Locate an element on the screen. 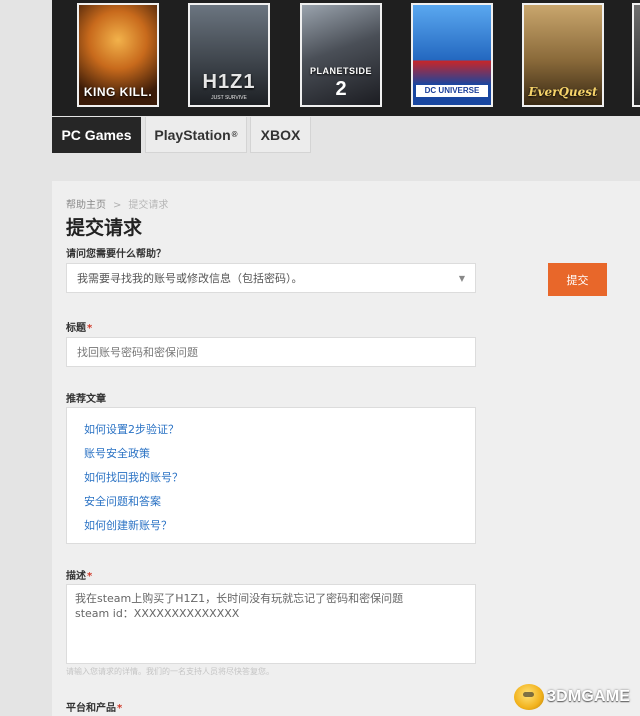  dropdown-arrow-icon: ▼ is located at coordinates (461, 278).